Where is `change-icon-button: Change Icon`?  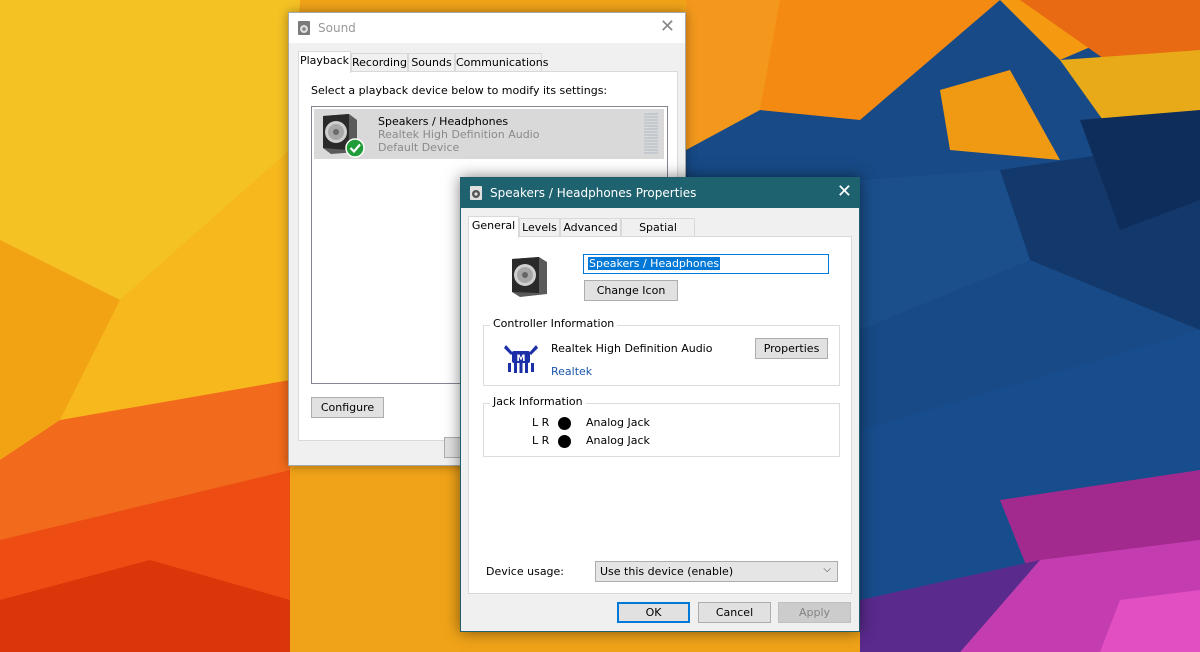
change-icon-button: Change Icon is located at coordinates (631, 290).